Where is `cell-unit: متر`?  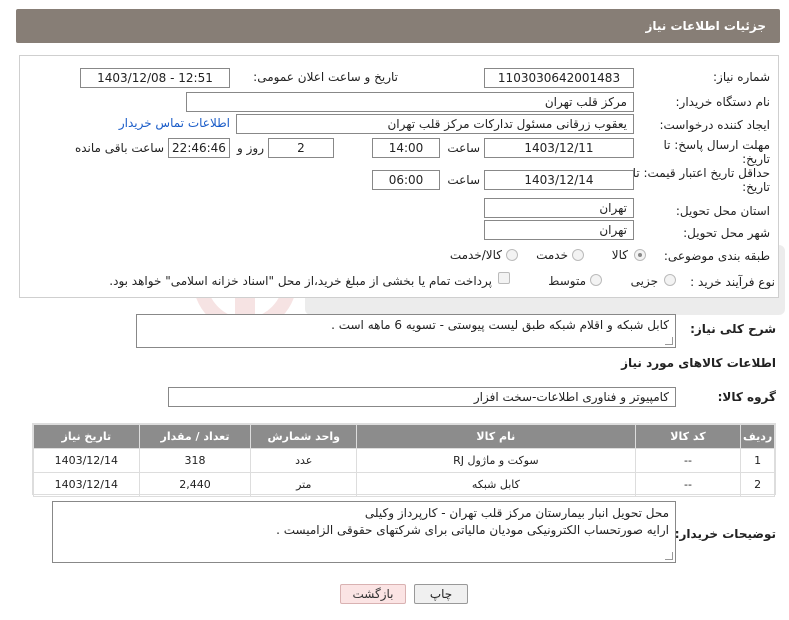 cell-unit: متر is located at coordinates (304, 484).